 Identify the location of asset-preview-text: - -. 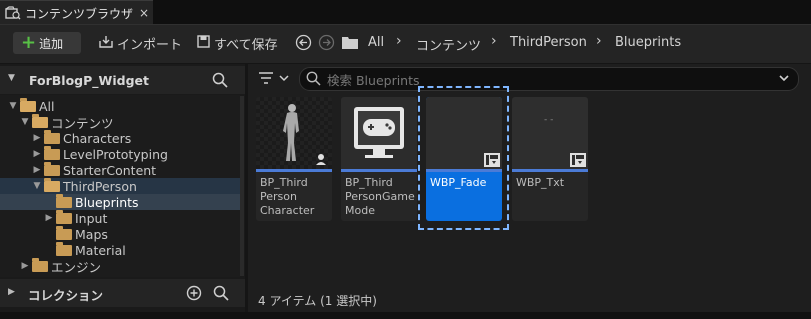
(549, 120).